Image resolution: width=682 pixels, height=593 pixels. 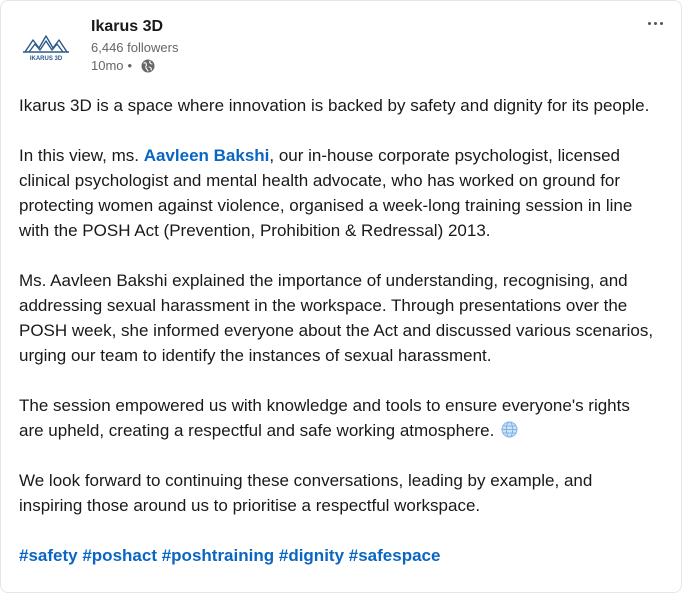 I want to click on mention-link: Aavleen Bakshi, so click(x=207, y=155).